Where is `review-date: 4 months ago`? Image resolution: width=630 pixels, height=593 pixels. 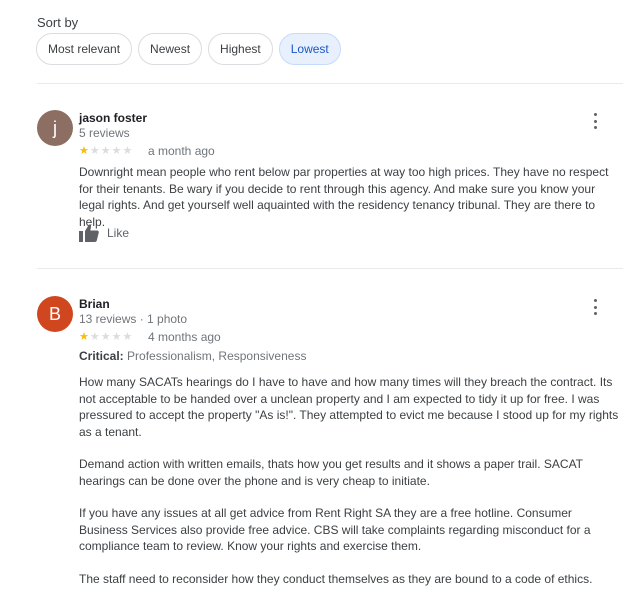 review-date: 4 months ago is located at coordinates (184, 337).